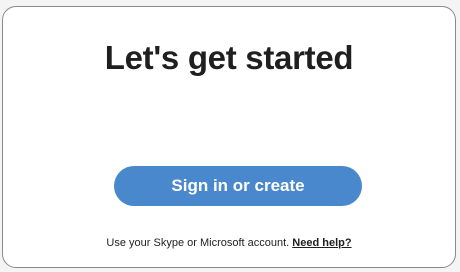  What do you see at coordinates (198, 243) in the screenshot?
I see `footer-text: Use your Skype or Microsoft account.` at bounding box center [198, 243].